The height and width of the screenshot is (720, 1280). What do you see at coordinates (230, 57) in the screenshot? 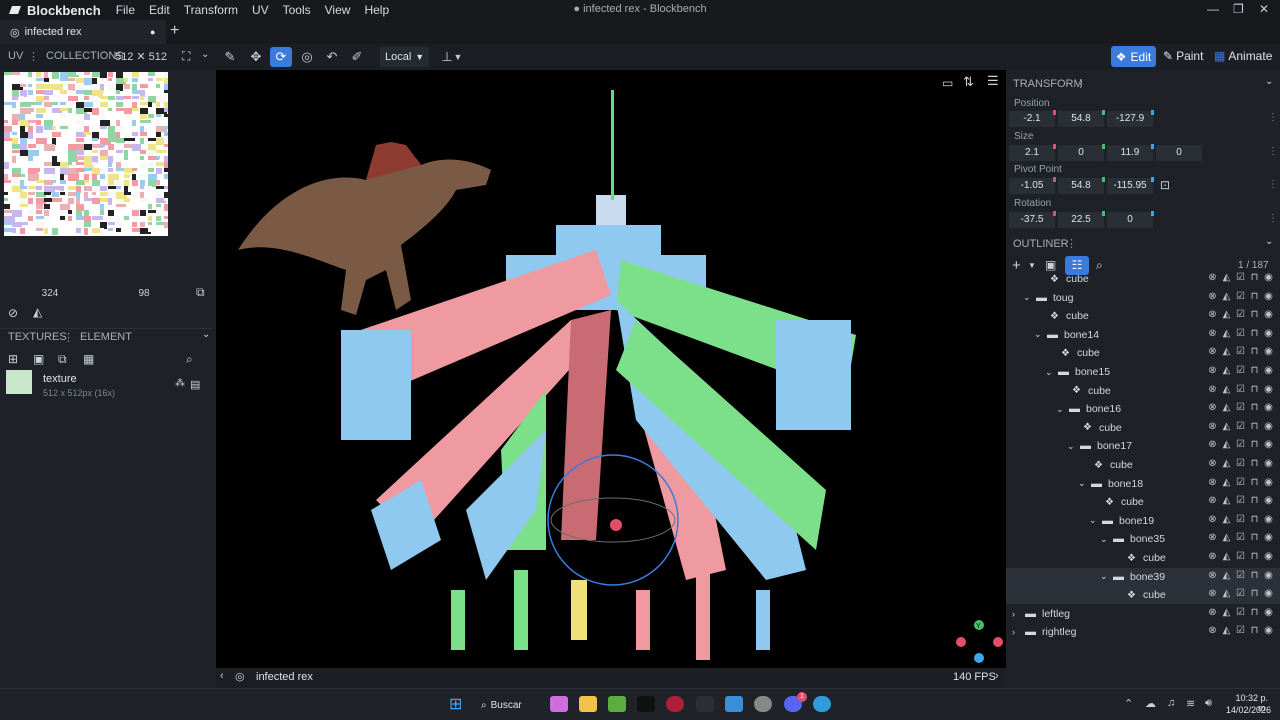
I see `vertex-snap-icon: ✎` at bounding box center [230, 57].